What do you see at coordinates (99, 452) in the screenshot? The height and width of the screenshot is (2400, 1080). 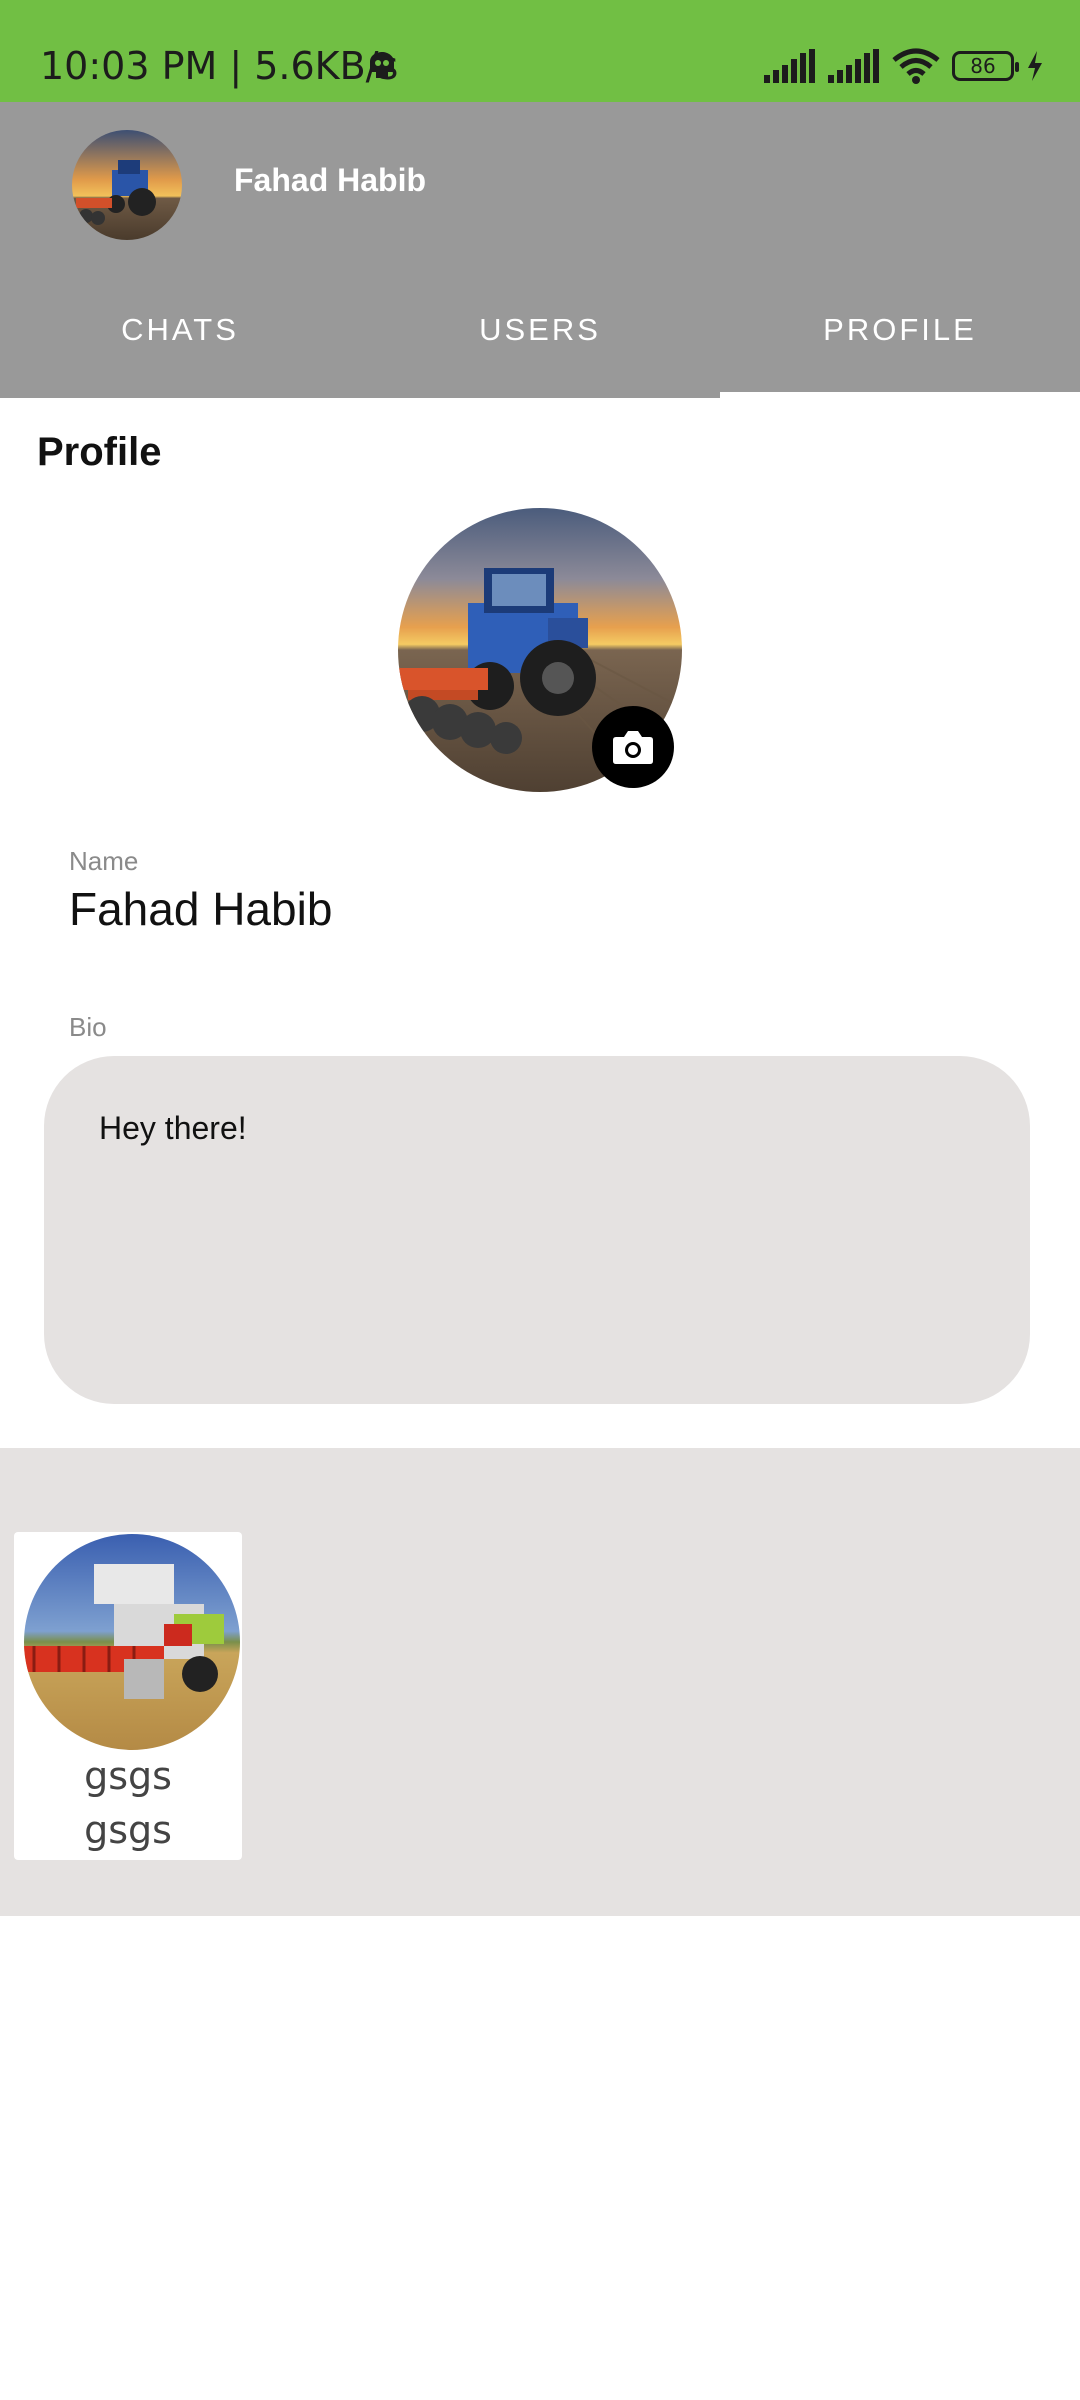 I see `page-title: Profile` at bounding box center [99, 452].